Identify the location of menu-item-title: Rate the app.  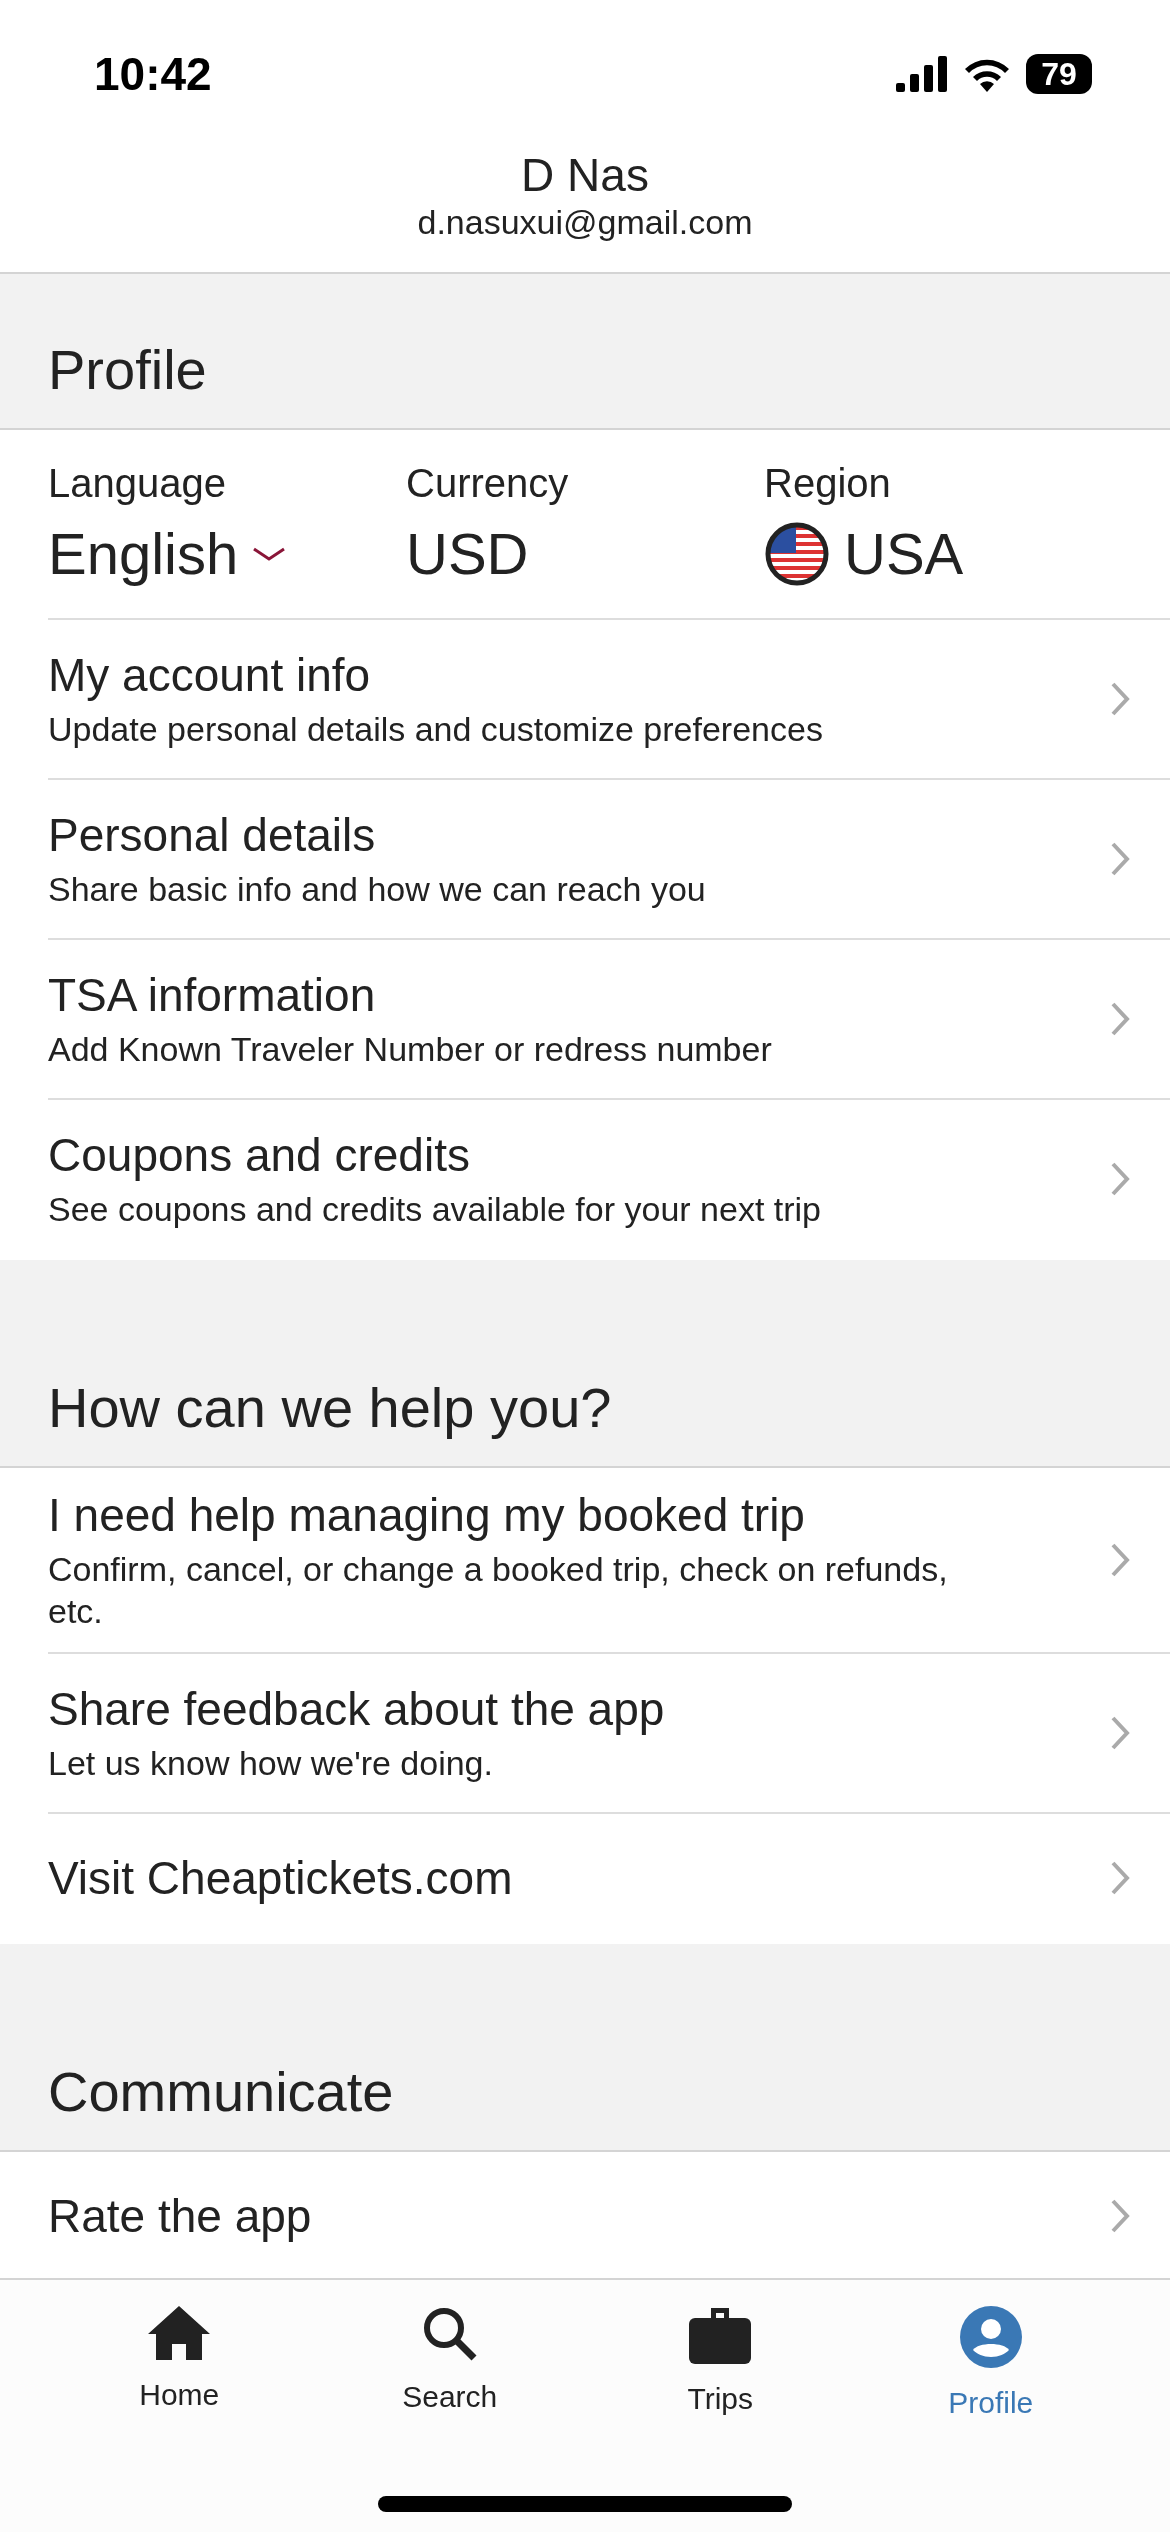
(180, 2216).